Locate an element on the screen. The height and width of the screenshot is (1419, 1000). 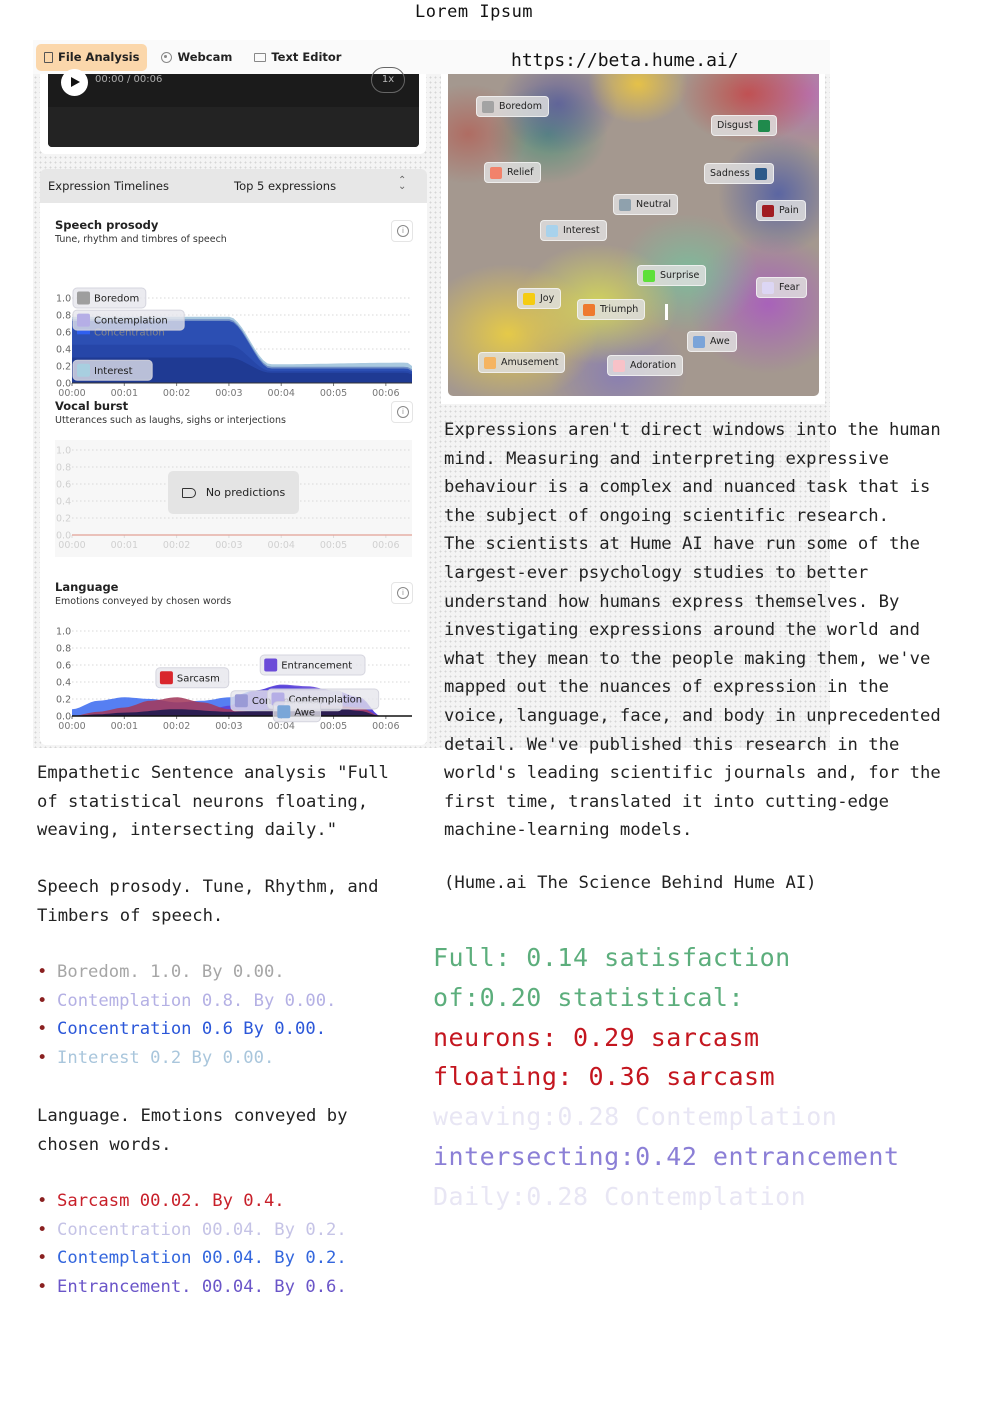
x-tick-label: 00:03 is located at coordinates (228, 545).